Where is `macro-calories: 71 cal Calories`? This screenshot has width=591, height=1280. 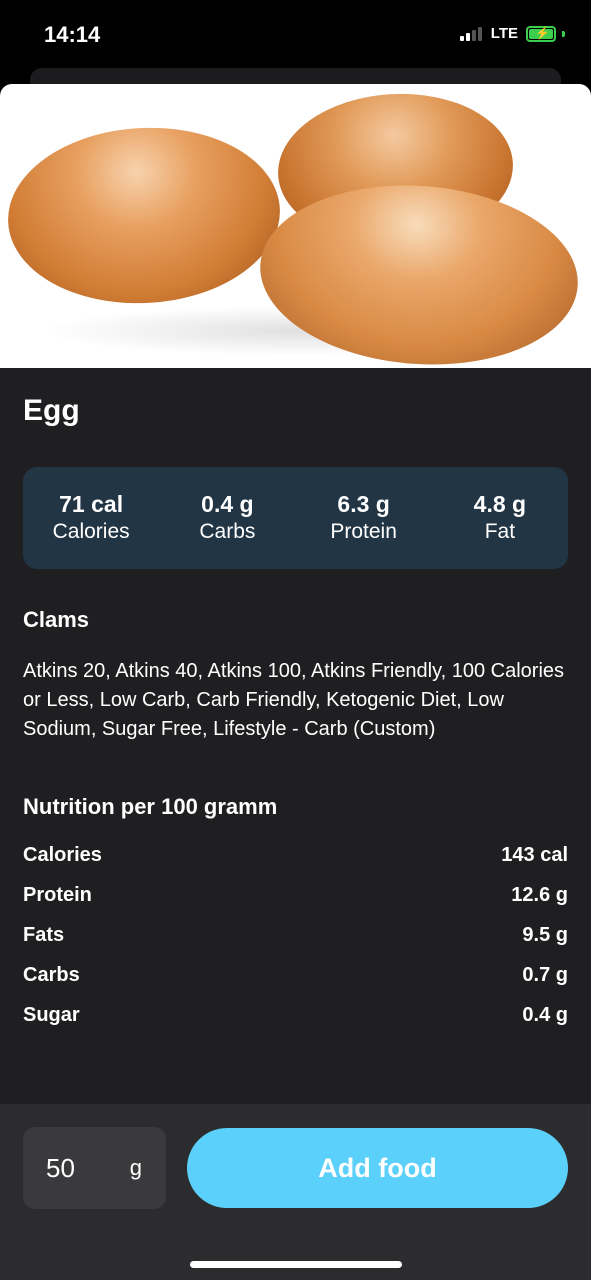 macro-calories: 71 cal Calories is located at coordinates (91, 518).